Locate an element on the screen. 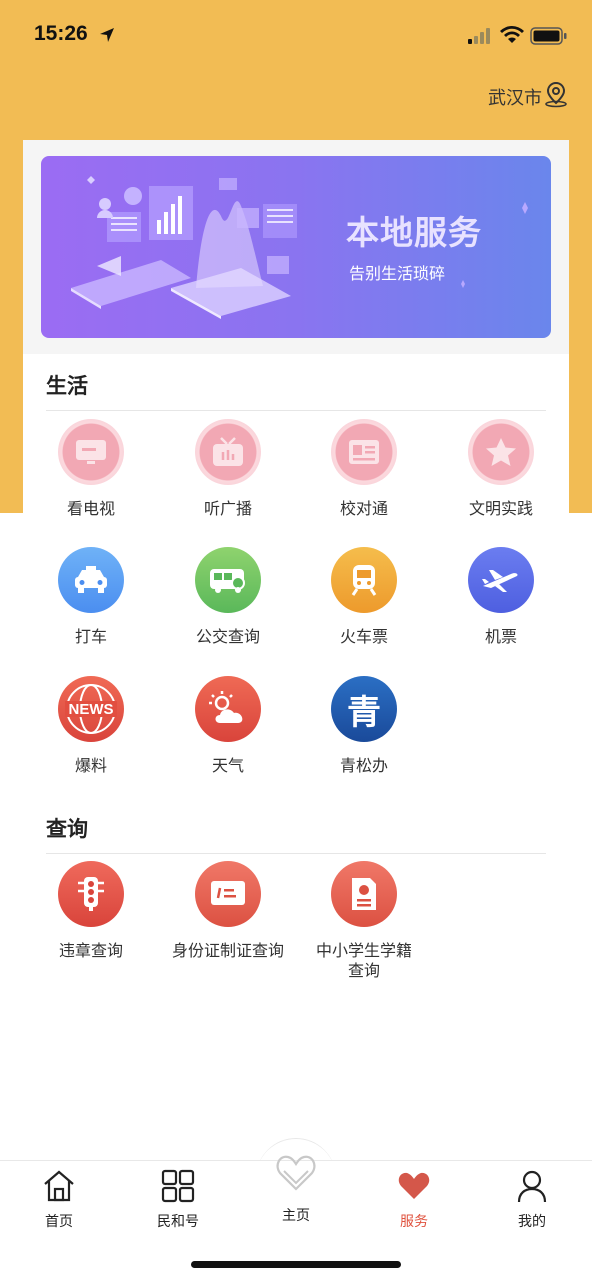 The width and height of the screenshot is (592, 1280). service-label-line2: 查询 is located at coordinates (363, 970).